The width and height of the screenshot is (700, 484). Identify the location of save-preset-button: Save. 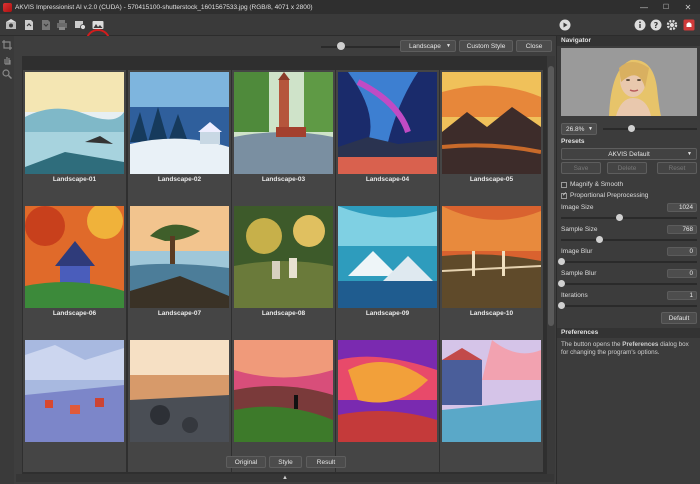
(581, 168).